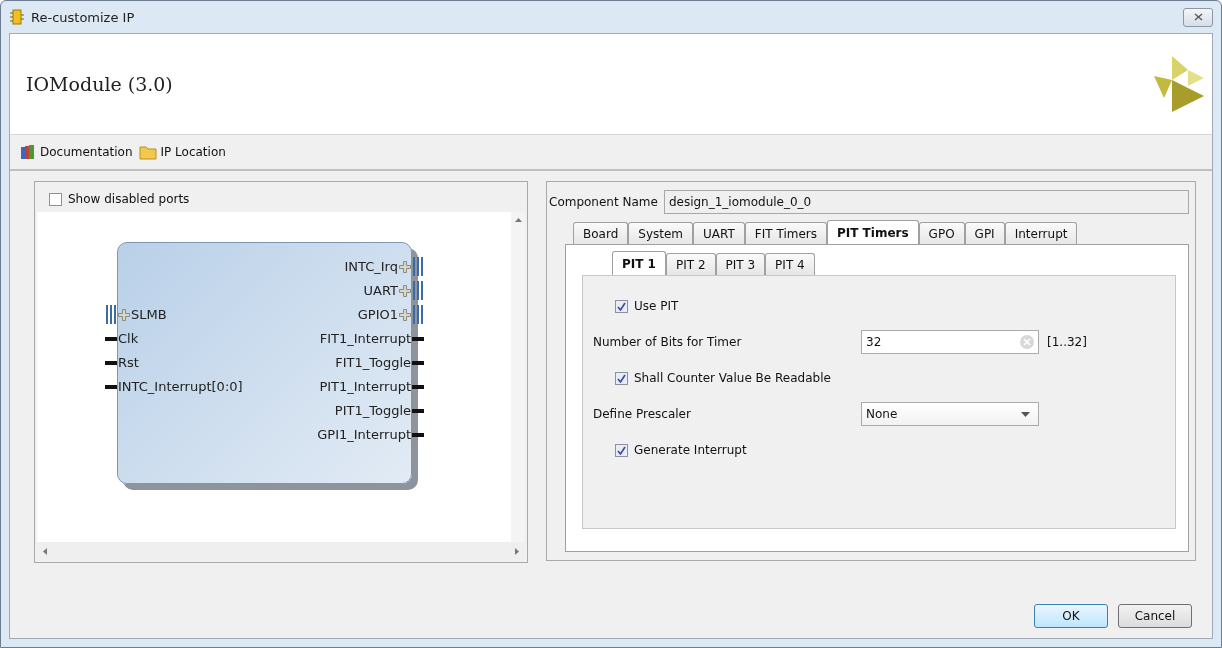  What do you see at coordinates (639, 263) in the screenshot?
I see `tab: PIT 1` at bounding box center [639, 263].